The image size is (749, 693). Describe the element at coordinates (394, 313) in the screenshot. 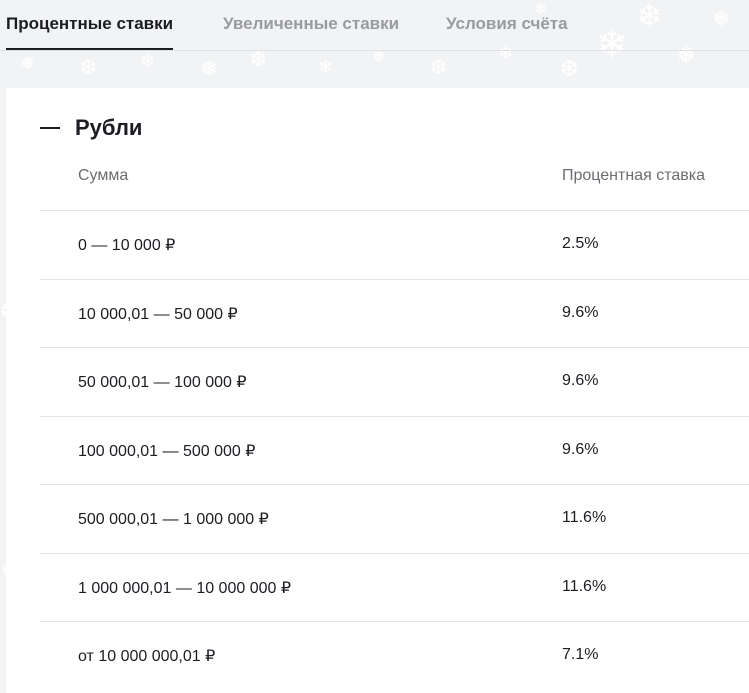

I see `table-row: 10 000,01 — 50 000 ₽ 9.6%` at that location.